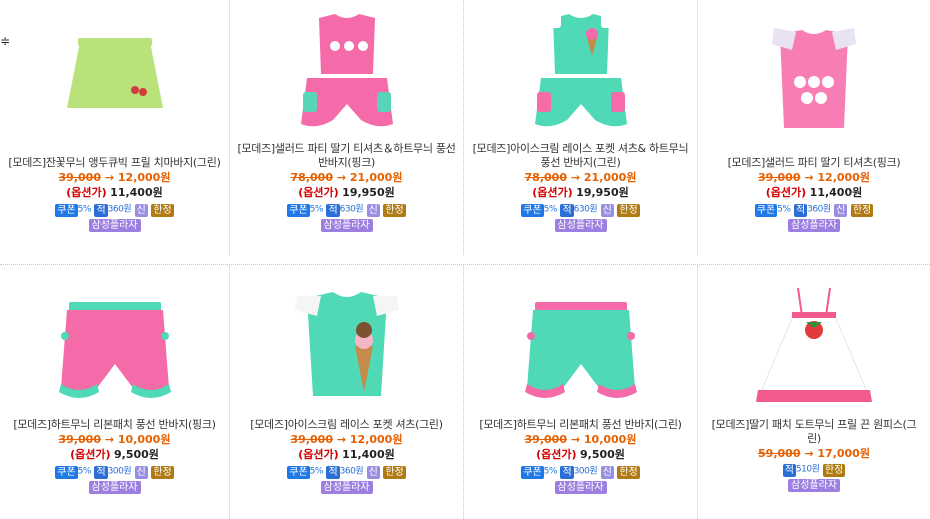 This screenshot has height=519, width=930. I want to click on price-line: 39,000 → 12,000원, so click(814, 177).